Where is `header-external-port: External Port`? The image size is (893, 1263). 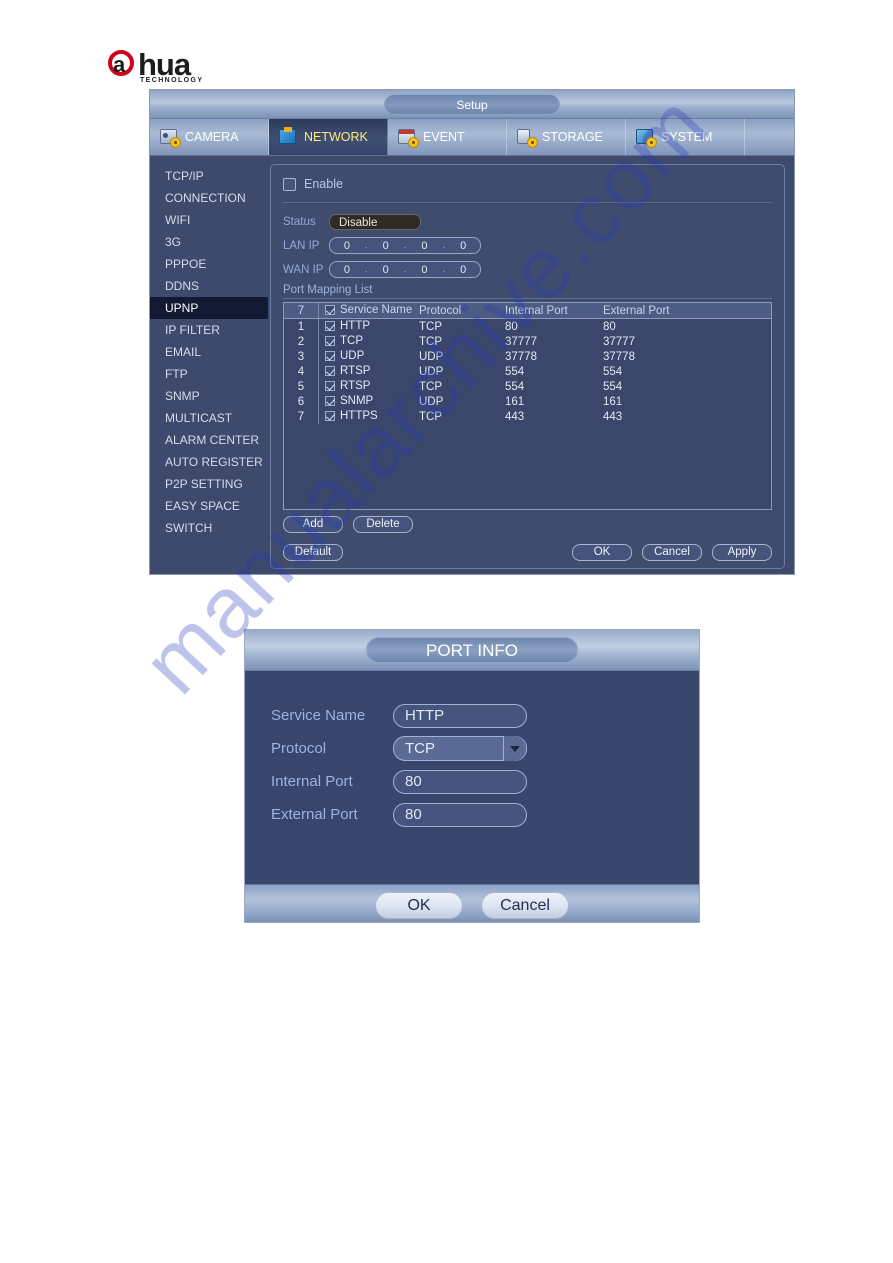
header-external-port: External Port is located at coordinates (687, 311).